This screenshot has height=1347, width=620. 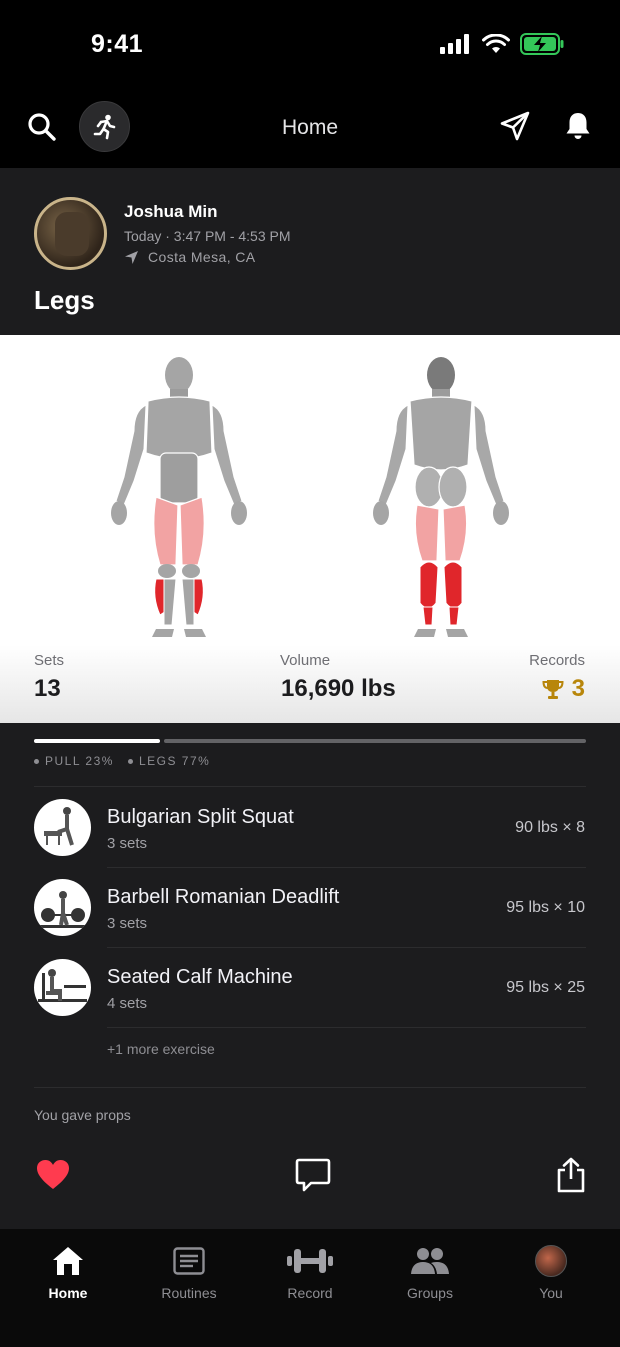 I want to click on cellular-signal-icon, so click(x=454, y=44).